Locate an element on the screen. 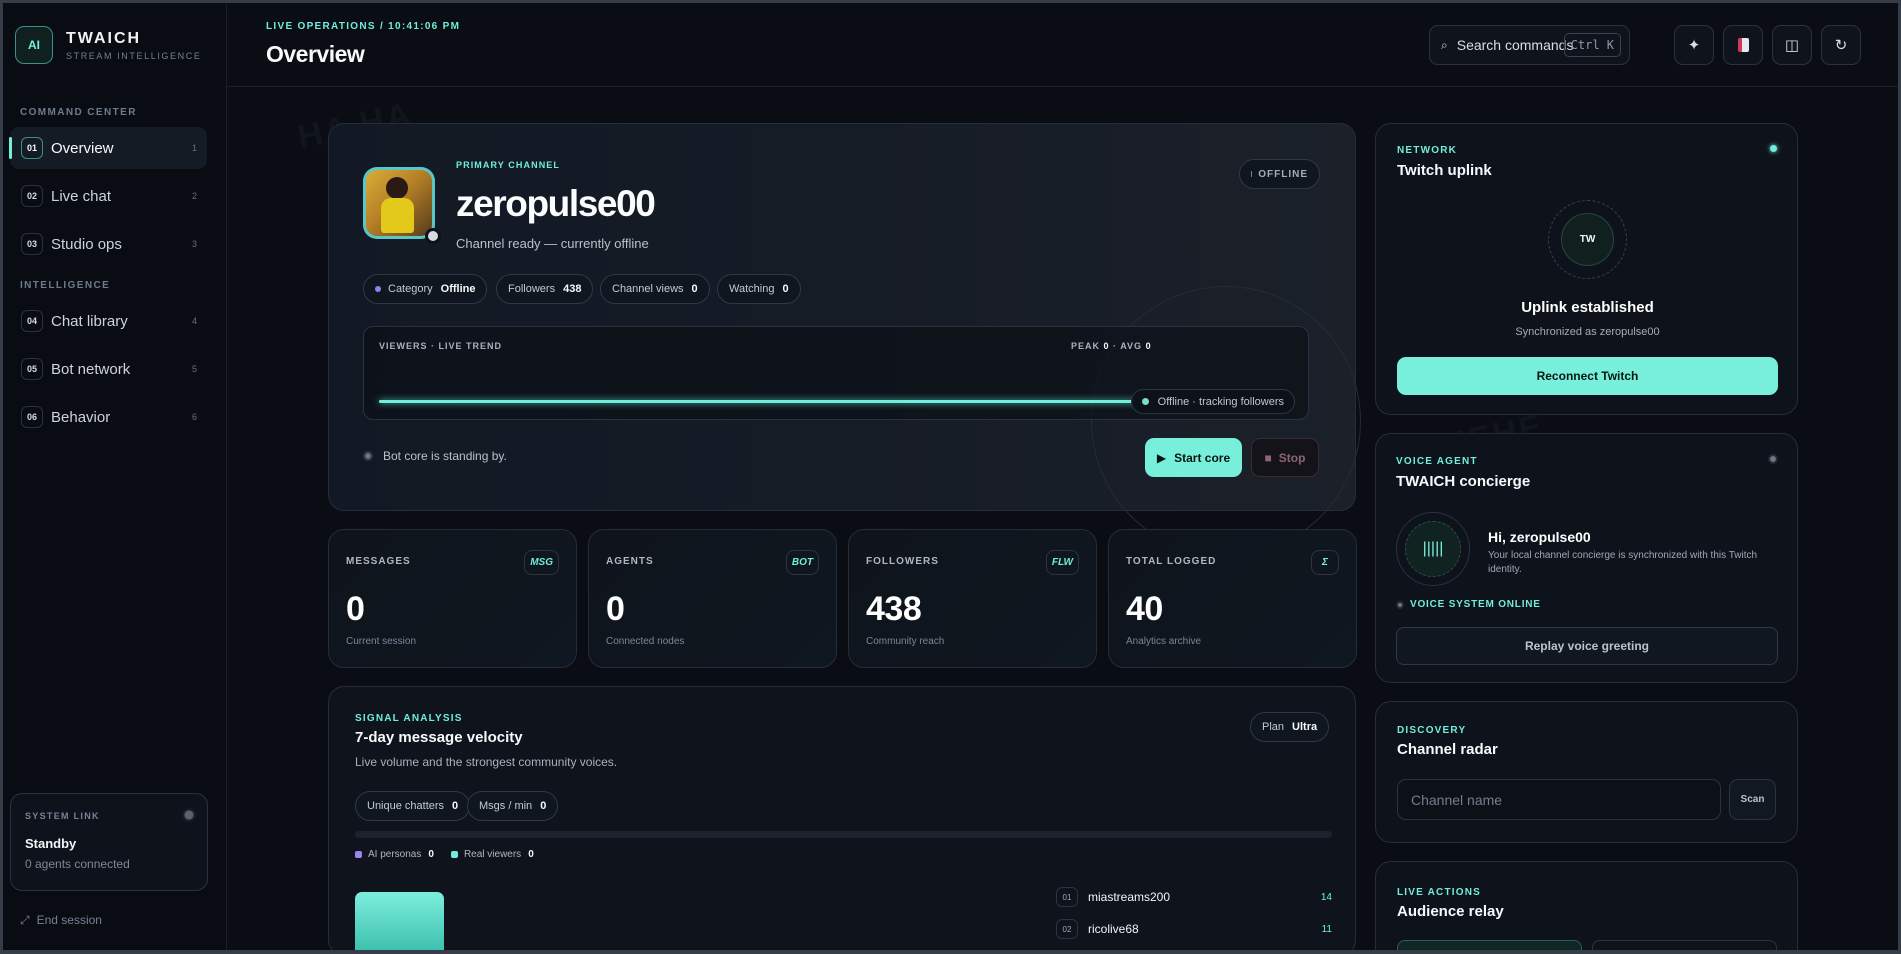 Image resolution: width=1901 pixels, height=954 pixels. voice-count: 11 is located at coordinates (1326, 929).